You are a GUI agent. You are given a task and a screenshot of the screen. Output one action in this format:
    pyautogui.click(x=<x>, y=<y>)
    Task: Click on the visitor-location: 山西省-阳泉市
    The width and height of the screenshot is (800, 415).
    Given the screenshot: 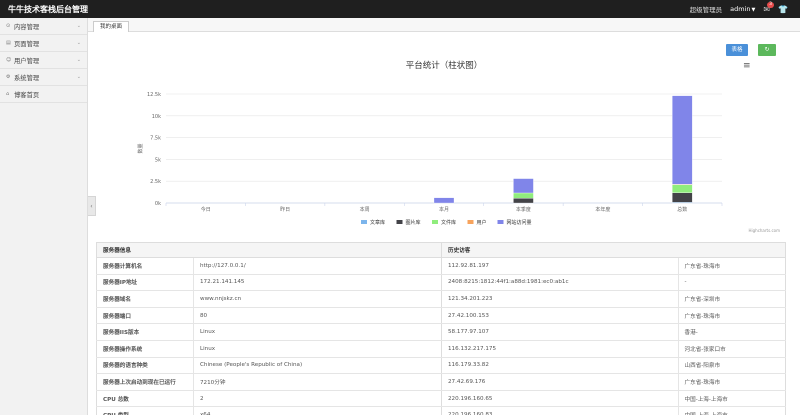 What is the action you would take?
    pyautogui.click(x=732, y=366)
    